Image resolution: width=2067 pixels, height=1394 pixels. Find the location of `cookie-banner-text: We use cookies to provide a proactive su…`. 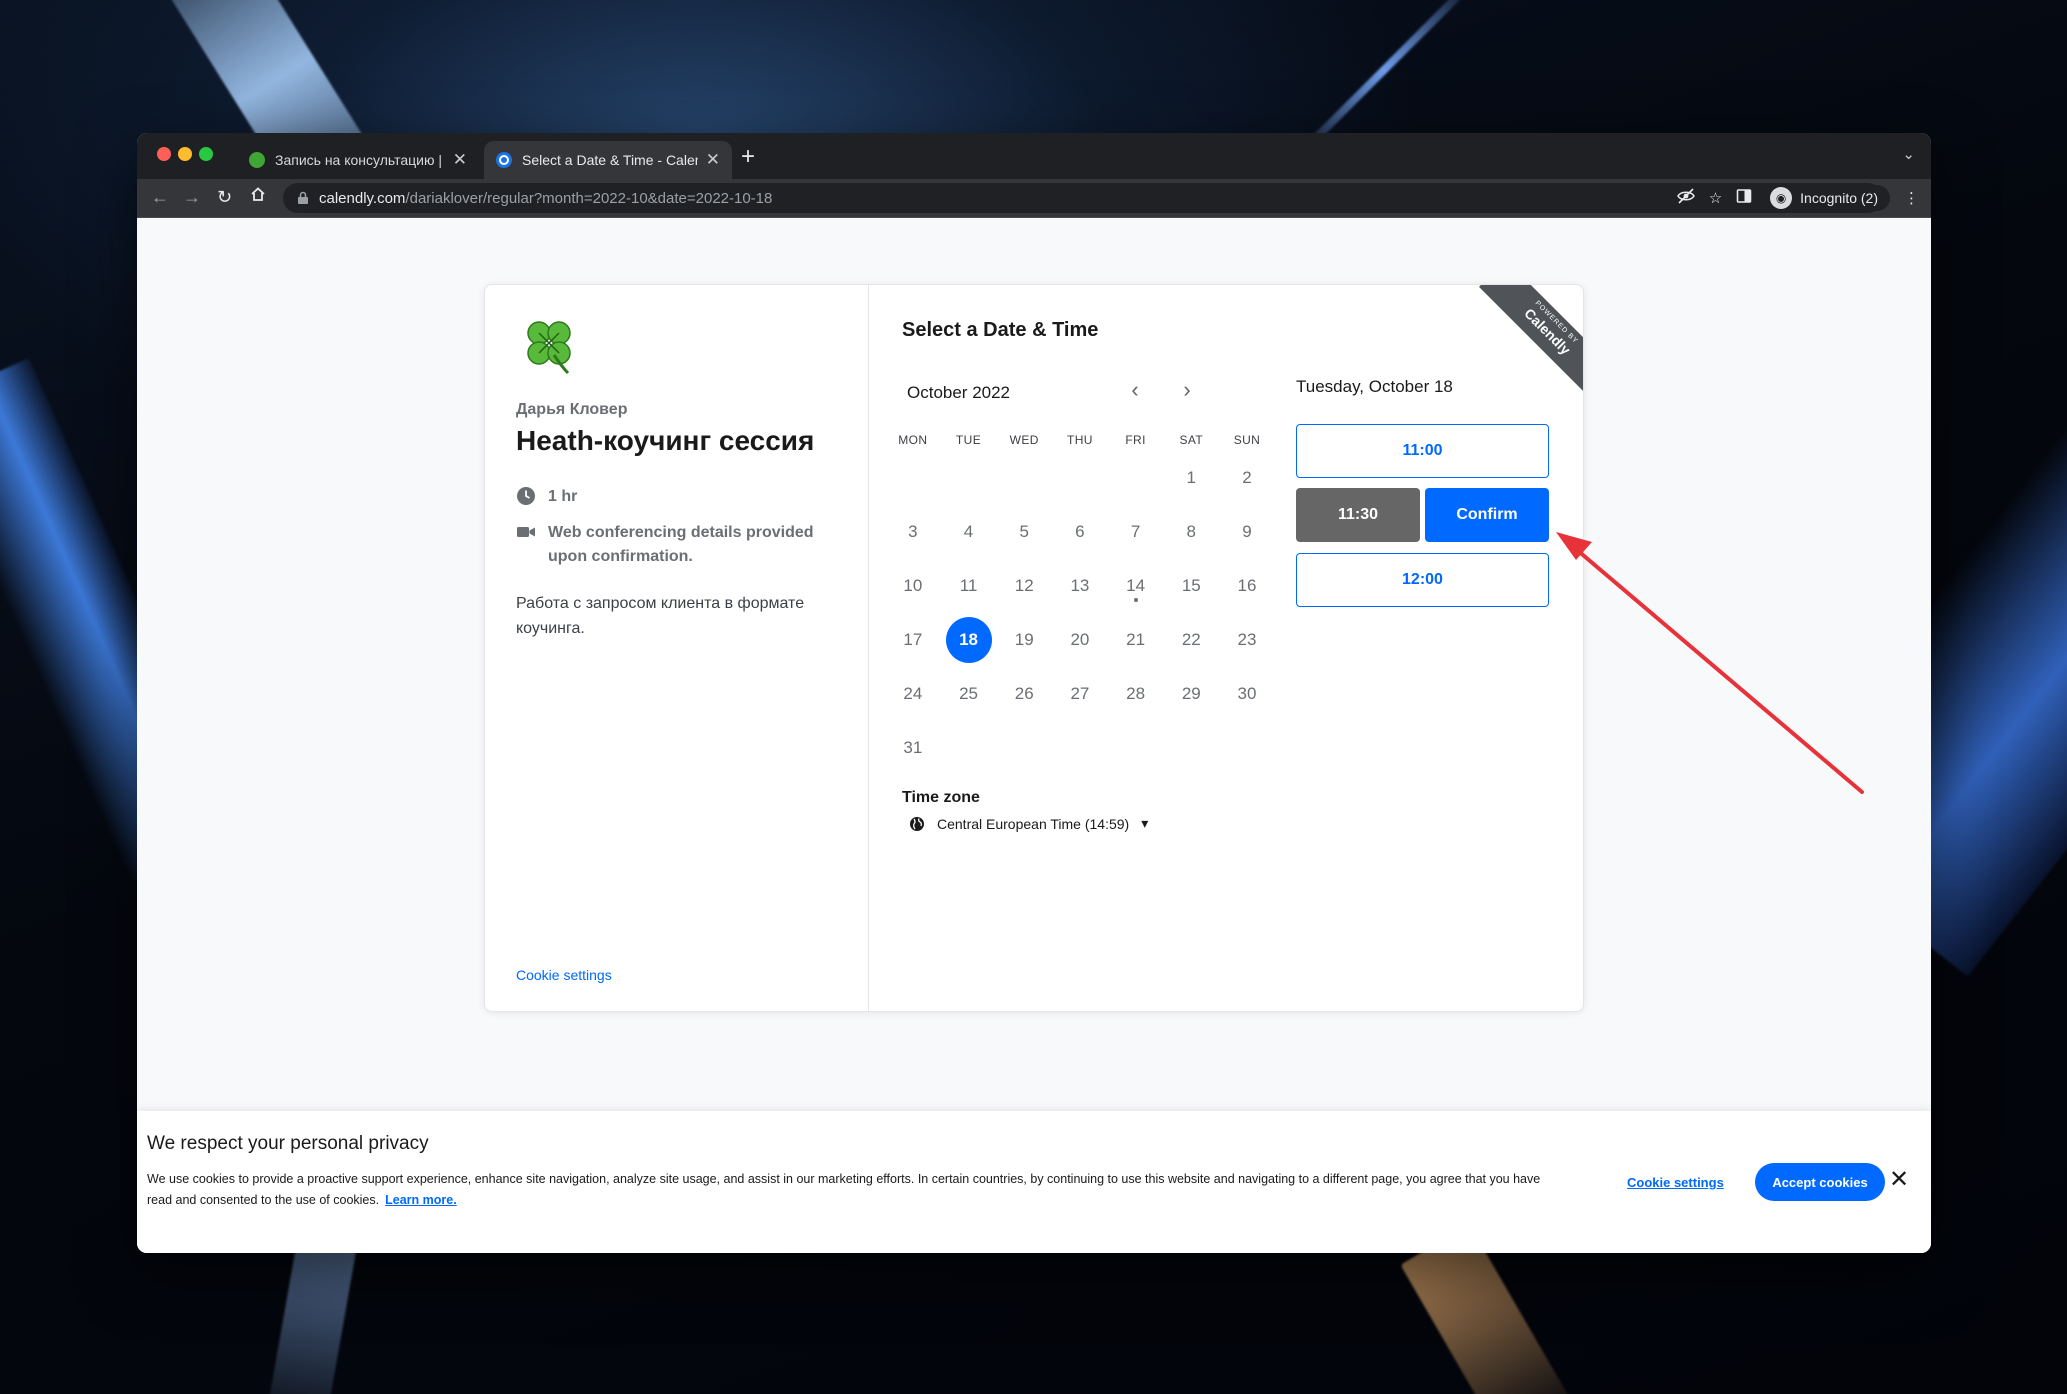

cookie-banner-text: We use cookies to provide a proactive su… is located at coordinates (857, 1190).